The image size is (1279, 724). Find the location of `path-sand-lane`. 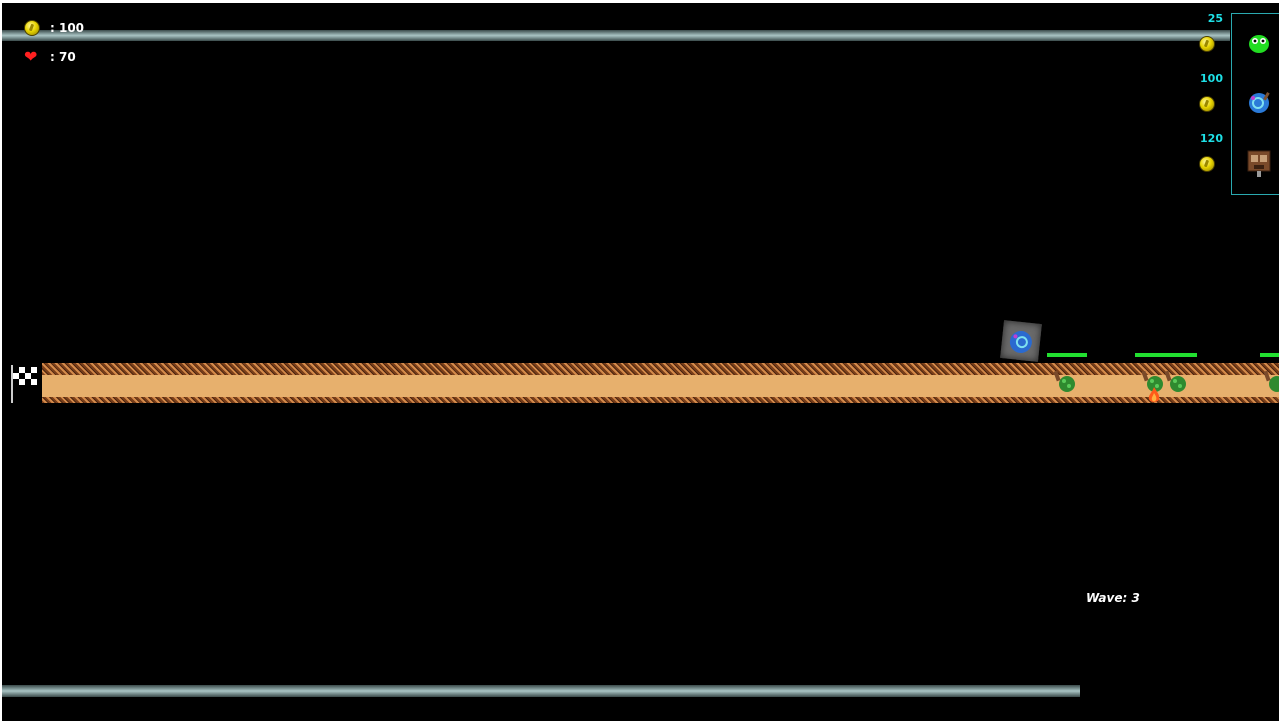

path-sand-lane is located at coordinates (660, 386).